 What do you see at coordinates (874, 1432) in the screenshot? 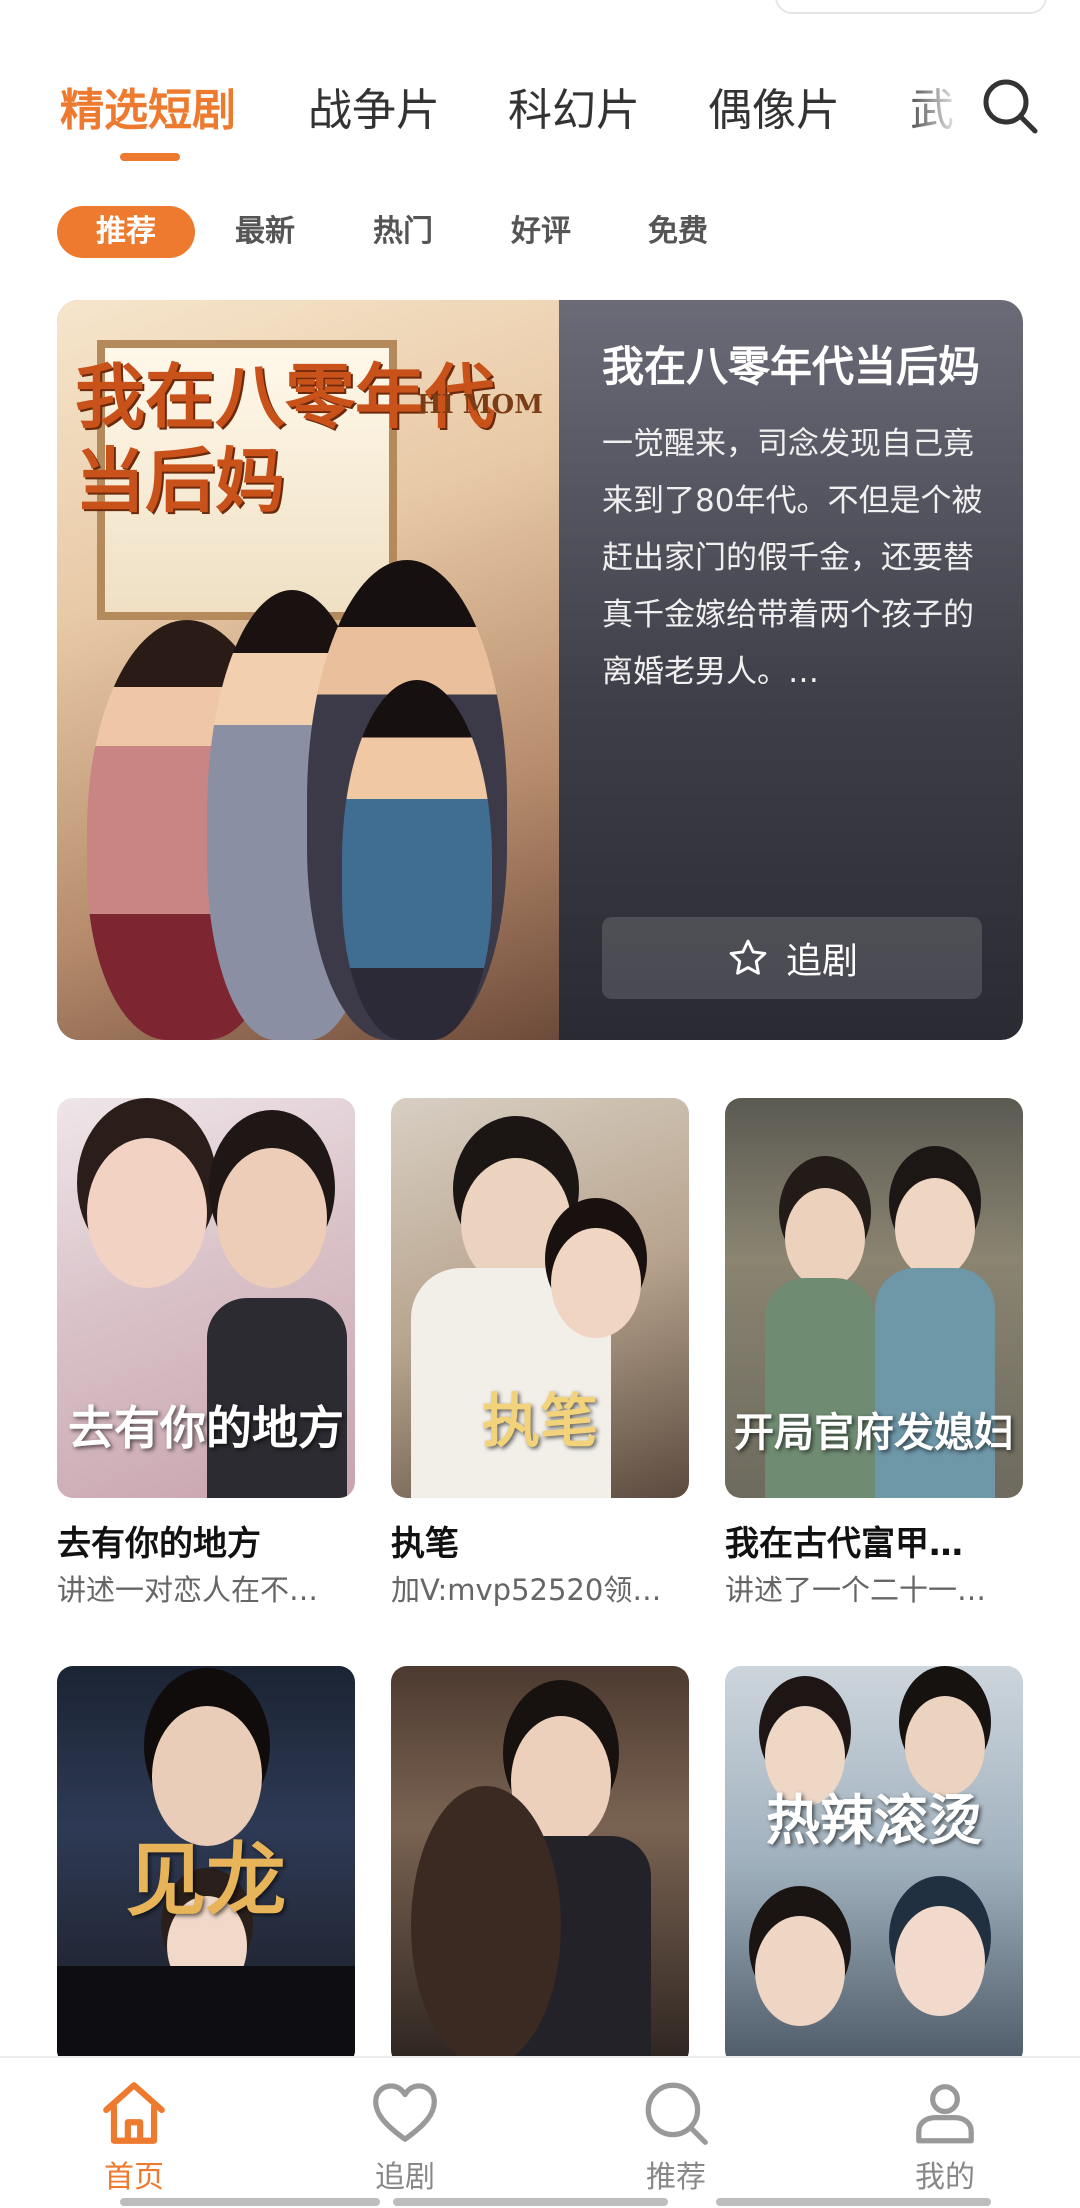
I see `drama-poster-title: 开局官府发媳妇` at bounding box center [874, 1432].